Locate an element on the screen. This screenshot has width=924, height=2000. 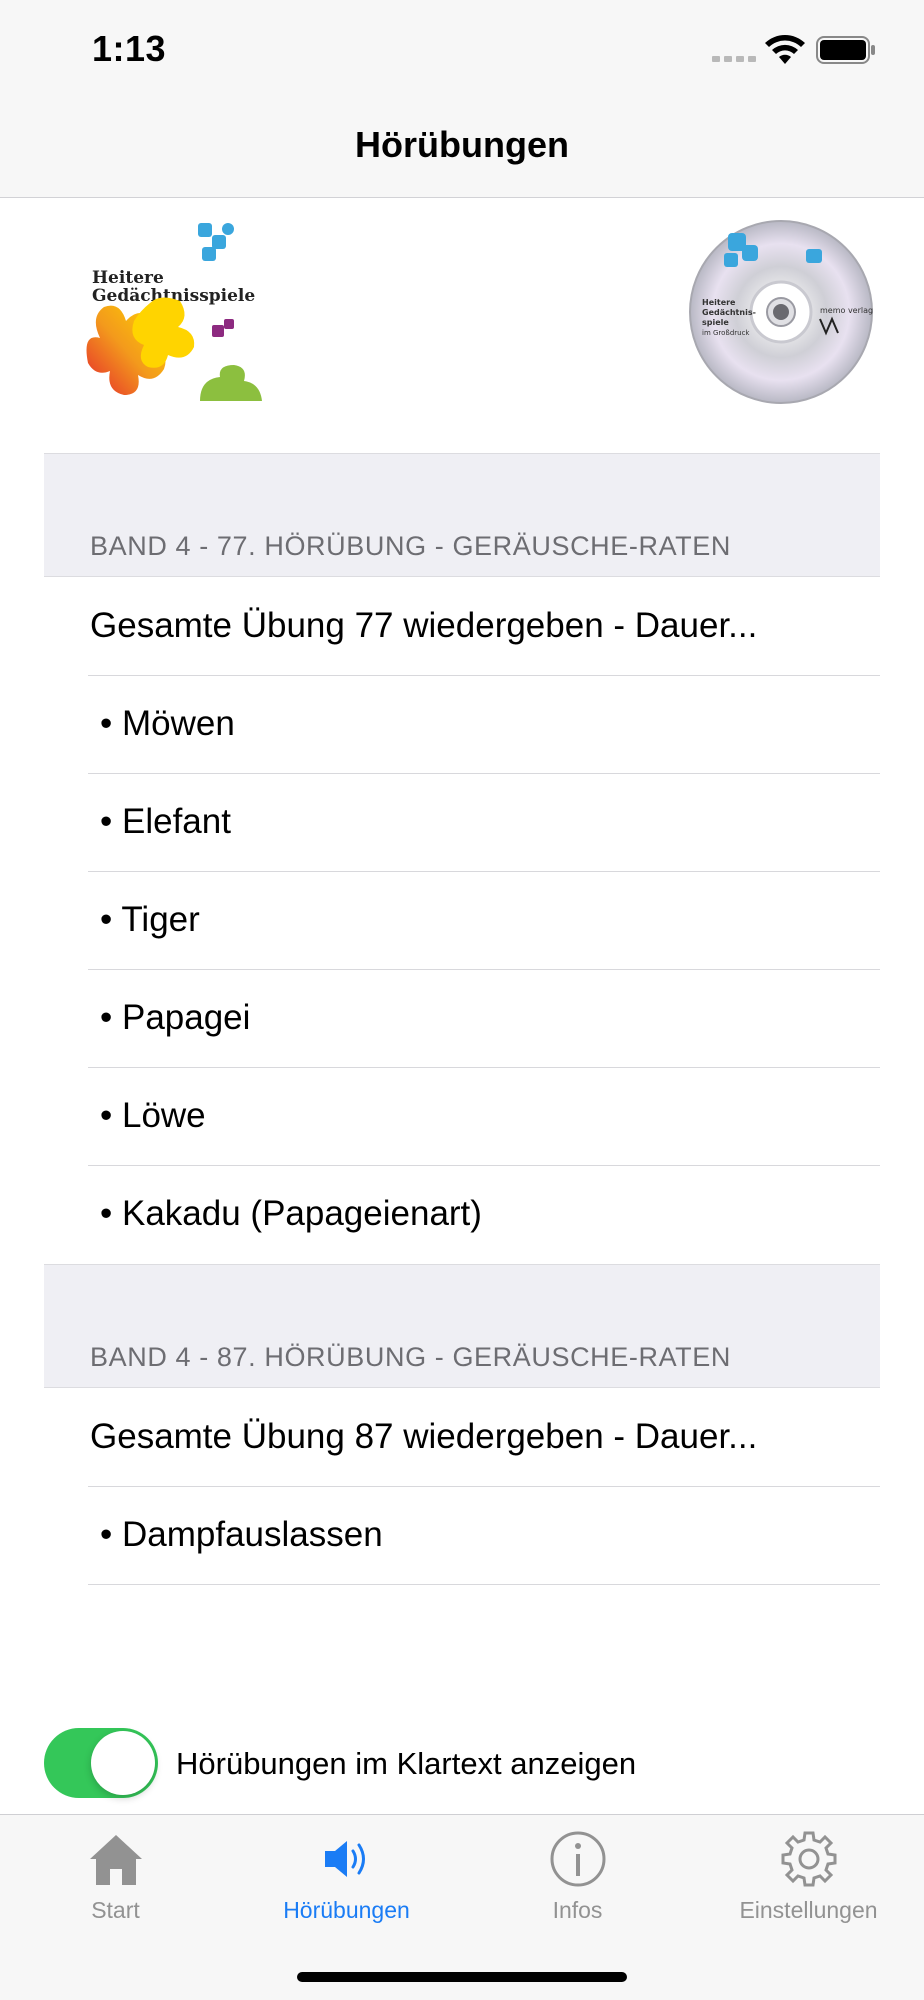
separator is located at coordinates (484, 1584).